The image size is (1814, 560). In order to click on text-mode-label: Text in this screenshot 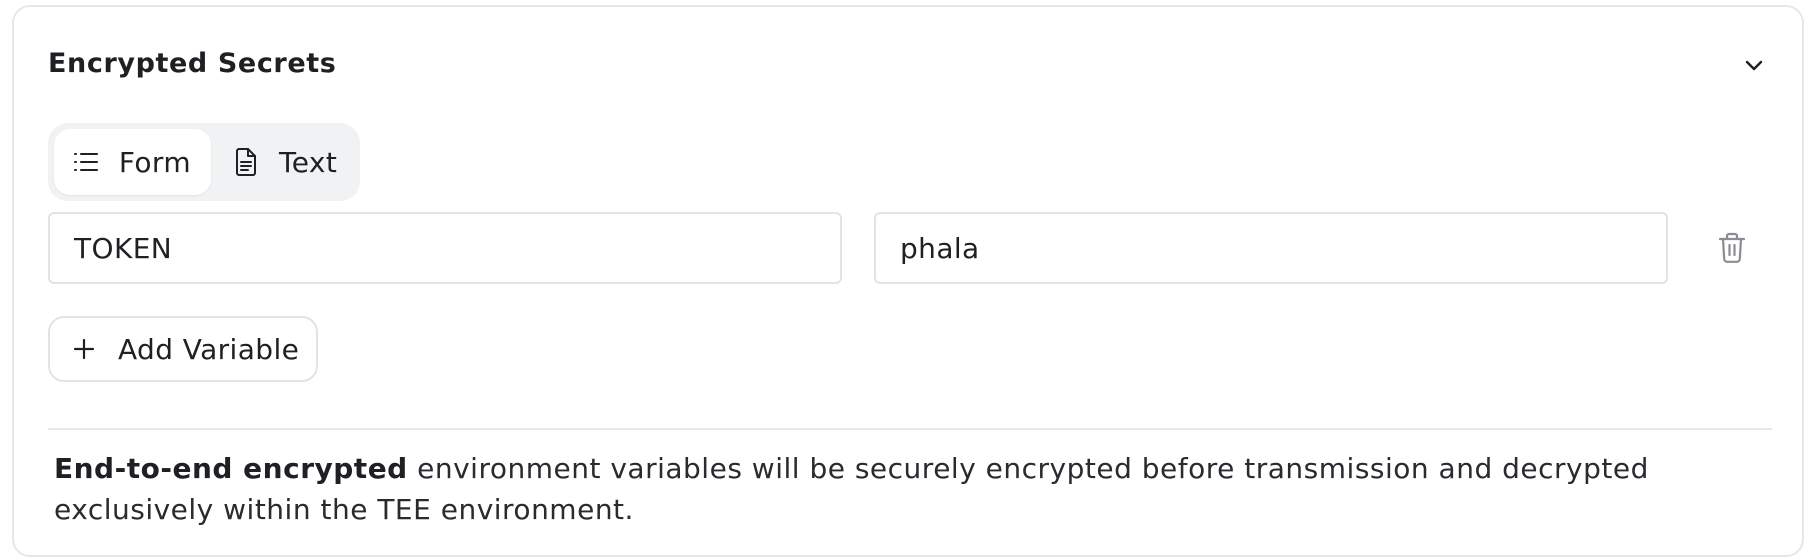, I will do `click(308, 162)`.